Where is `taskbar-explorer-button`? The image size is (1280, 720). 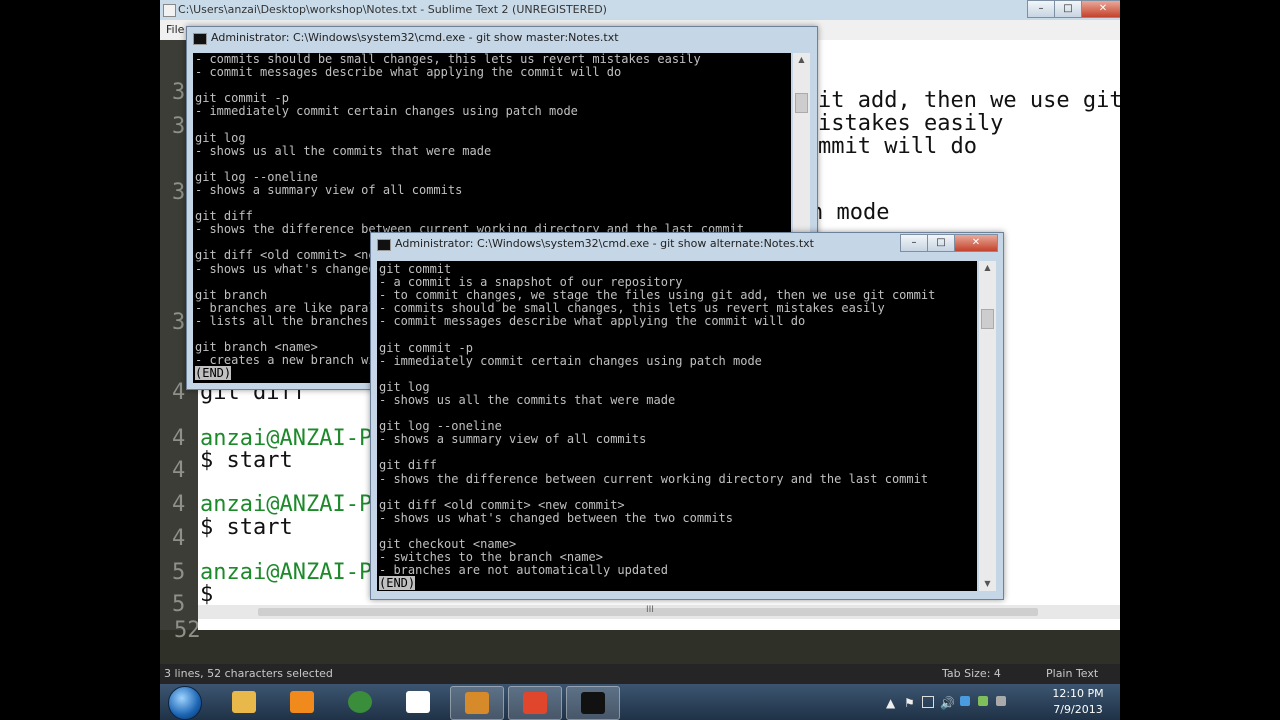 taskbar-explorer-button is located at coordinates (244, 702).